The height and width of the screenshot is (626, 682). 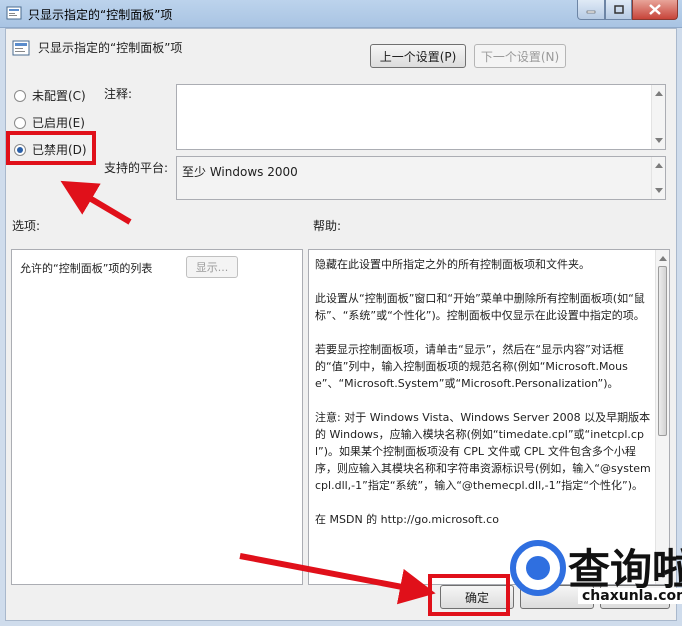 I want to click on watermark-logo-icon, so click(x=538, y=568).